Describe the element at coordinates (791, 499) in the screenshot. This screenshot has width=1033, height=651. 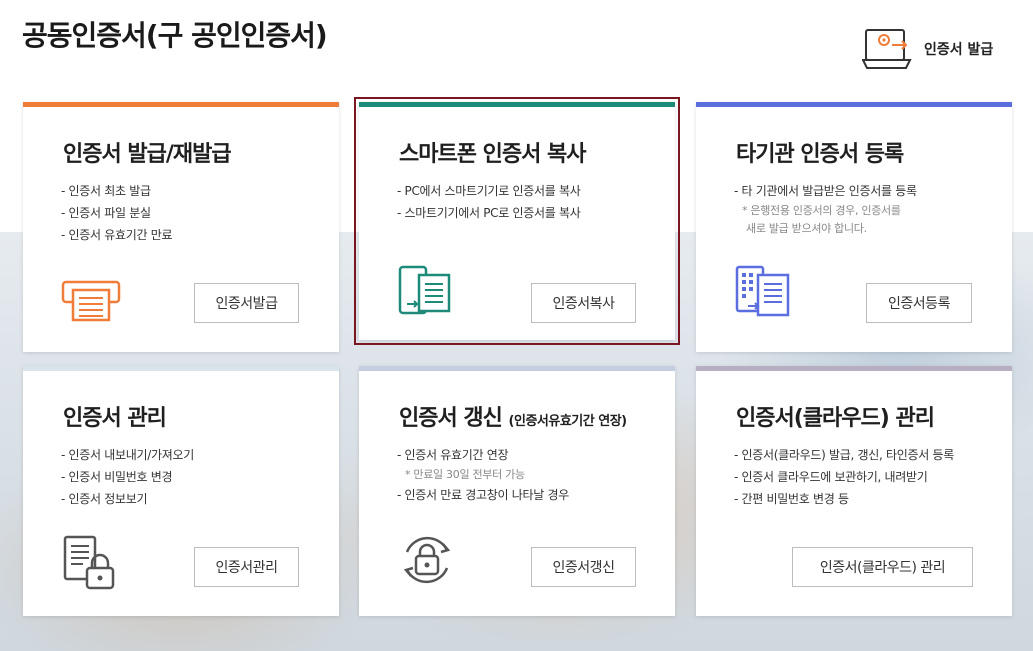
I see `list-item: - 간편 비밀번호 변경 등` at that location.